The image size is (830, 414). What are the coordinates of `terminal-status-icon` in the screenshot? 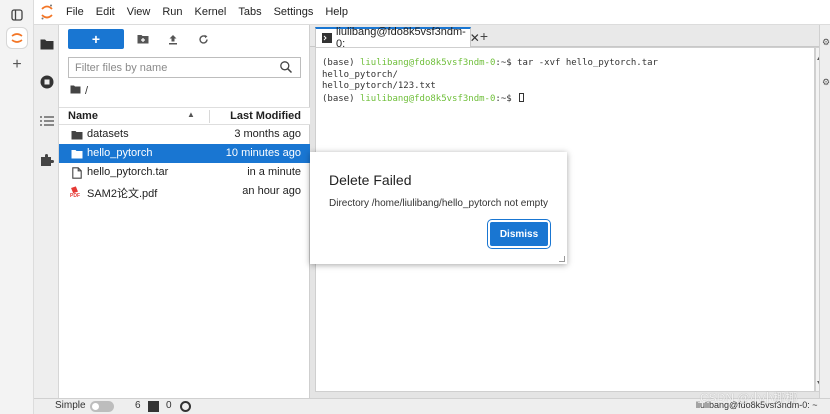 It's located at (153, 406).